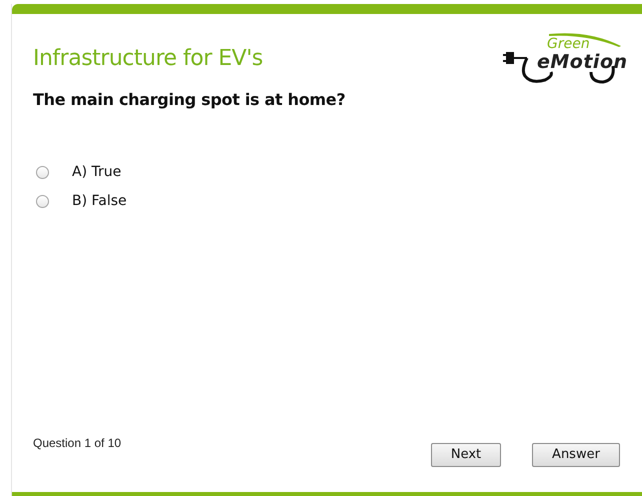 The width and height of the screenshot is (642, 496). I want to click on action-button: Next, so click(466, 455).